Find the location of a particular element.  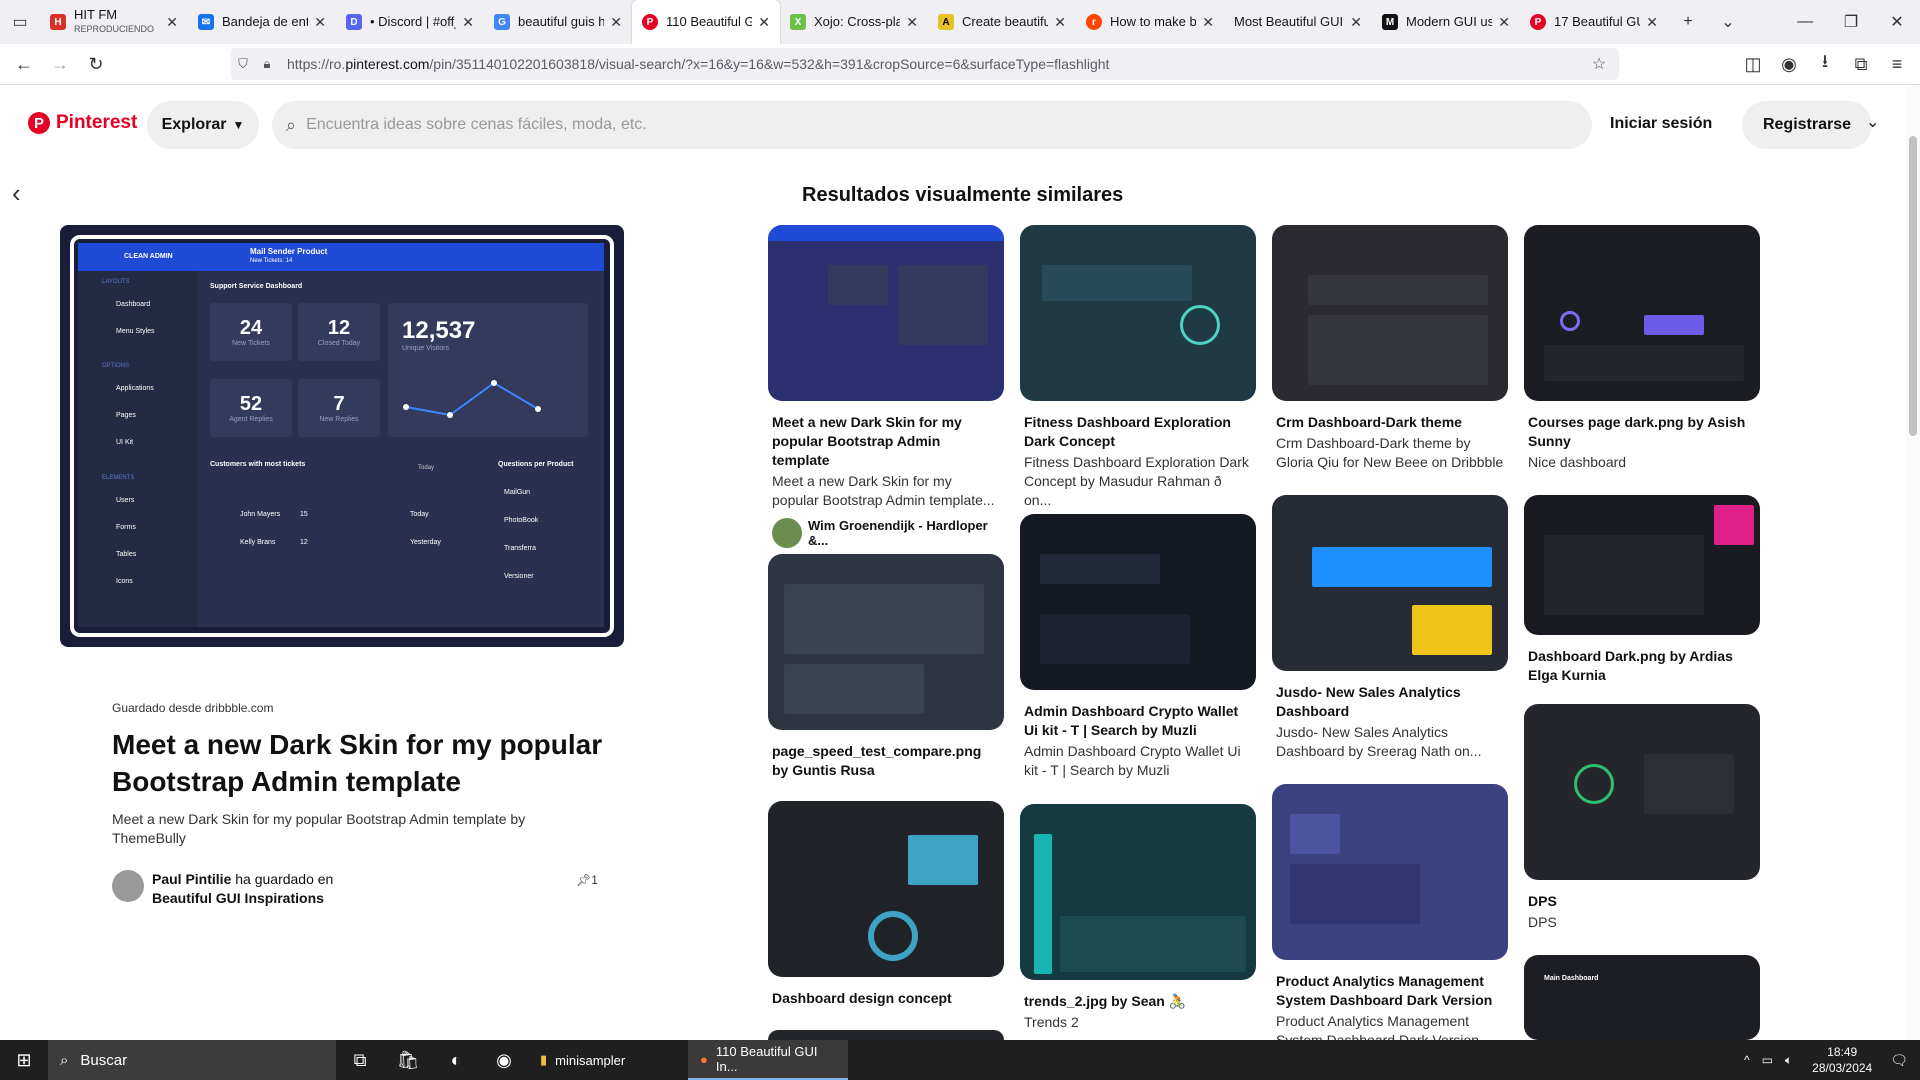

crop-frame is located at coordinates (342, 436).